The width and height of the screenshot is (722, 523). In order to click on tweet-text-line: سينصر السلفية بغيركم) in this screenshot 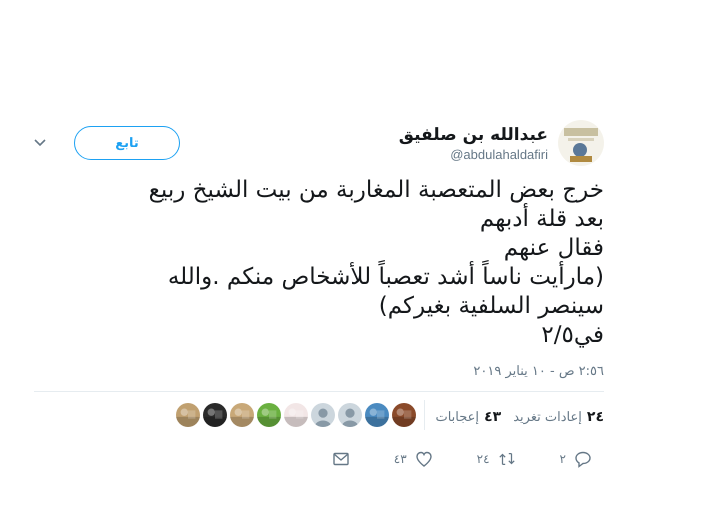, I will do `click(491, 306)`.